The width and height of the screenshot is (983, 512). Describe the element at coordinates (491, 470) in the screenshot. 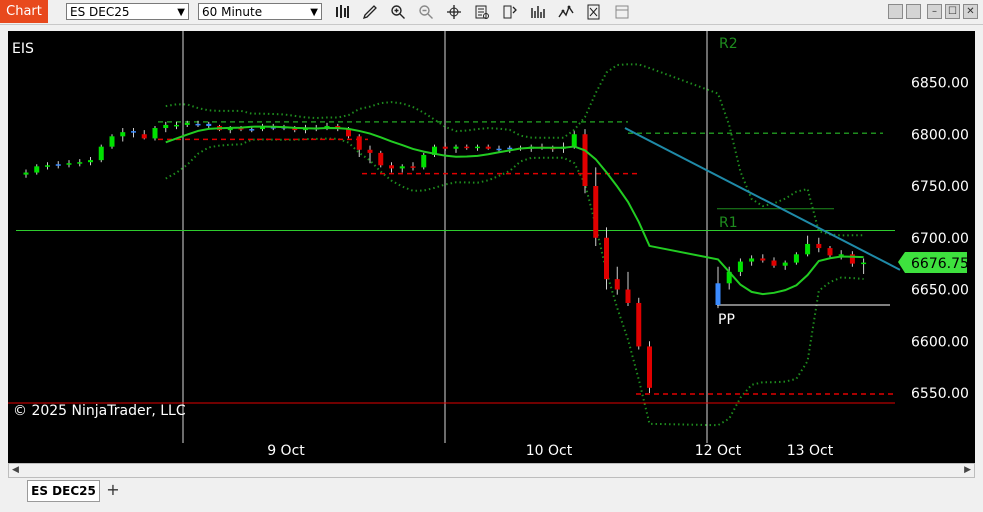

I see `horizontal-scrollbar: ◀ ▶` at that location.